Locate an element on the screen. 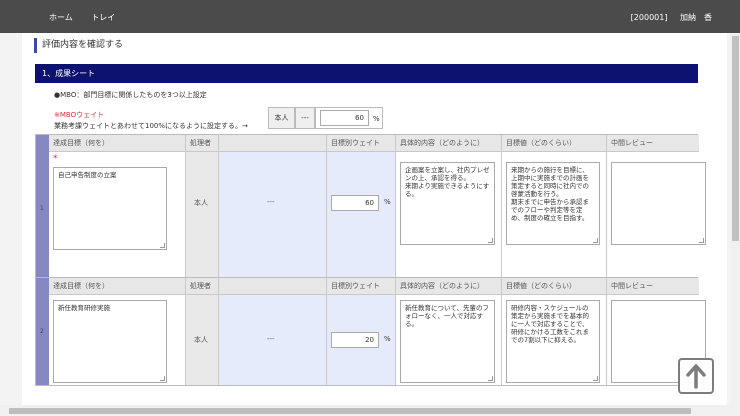 The image size is (740, 416). goal-cell: * 自己申告制度の立案 is located at coordinates (117, 219).